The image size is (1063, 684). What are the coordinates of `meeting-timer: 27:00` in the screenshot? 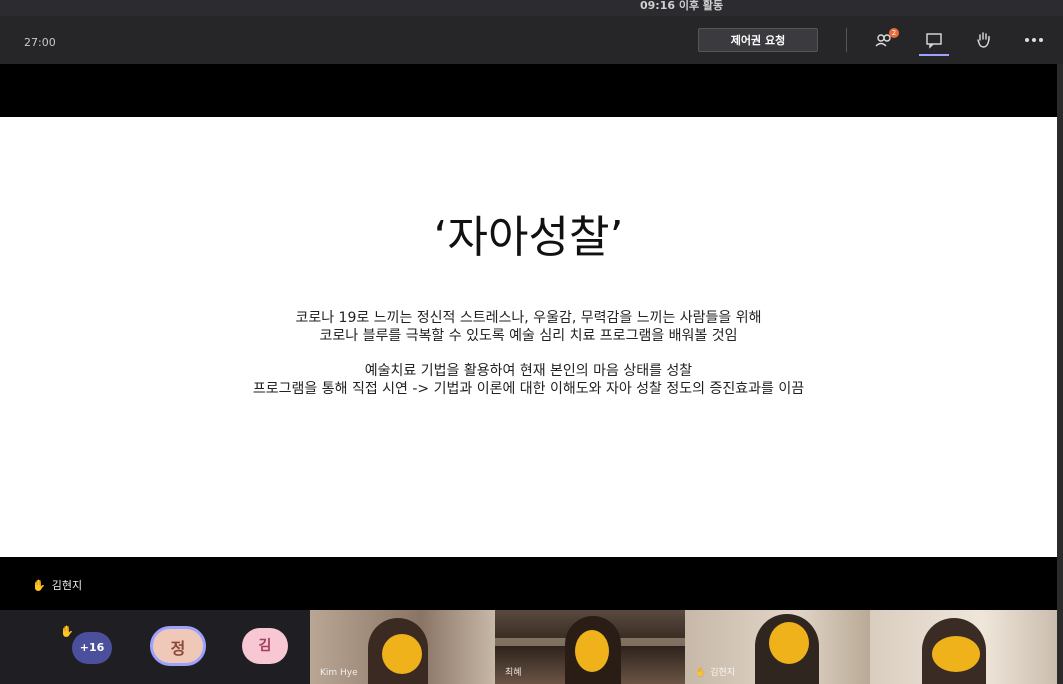 It's located at (40, 42).